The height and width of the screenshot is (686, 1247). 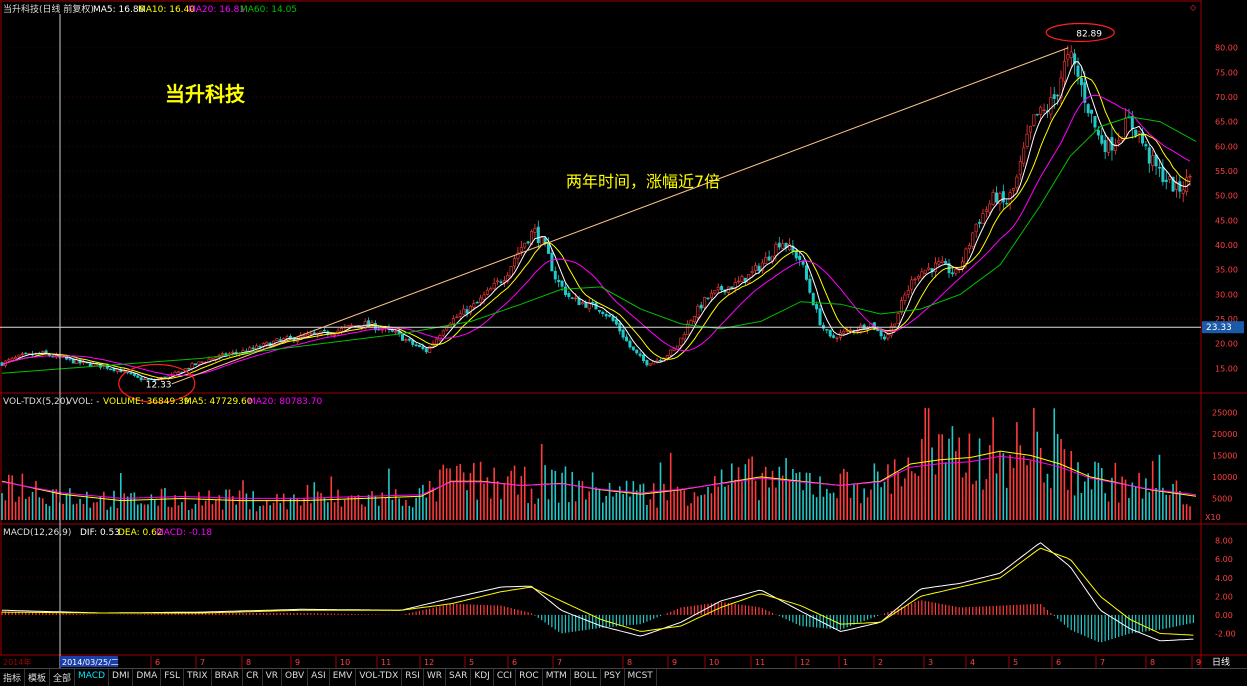 I want to click on macd-tick-label: -2.00, so click(x=1225, y=633).